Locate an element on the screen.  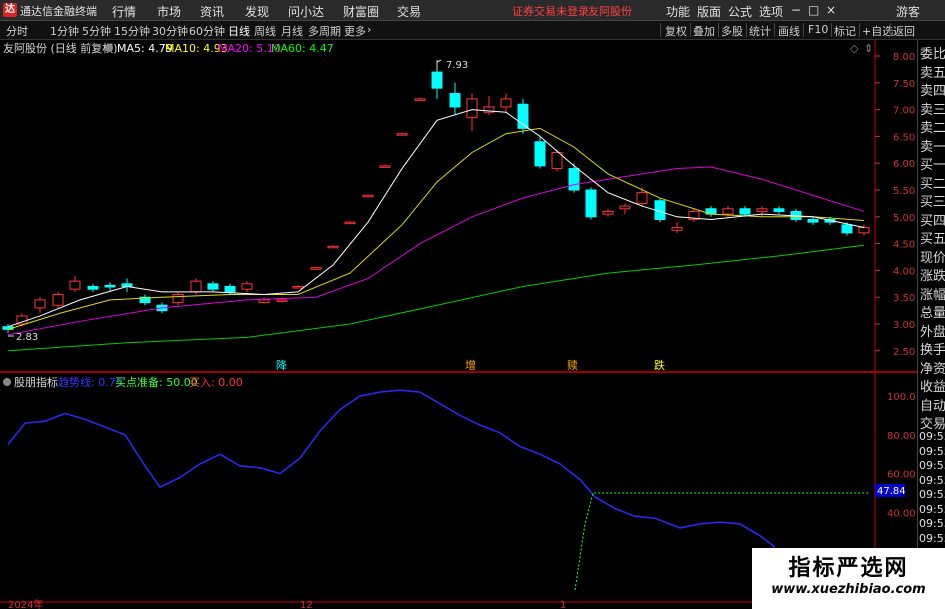
indicator-settings-icon is located at coordinates (7, 382).